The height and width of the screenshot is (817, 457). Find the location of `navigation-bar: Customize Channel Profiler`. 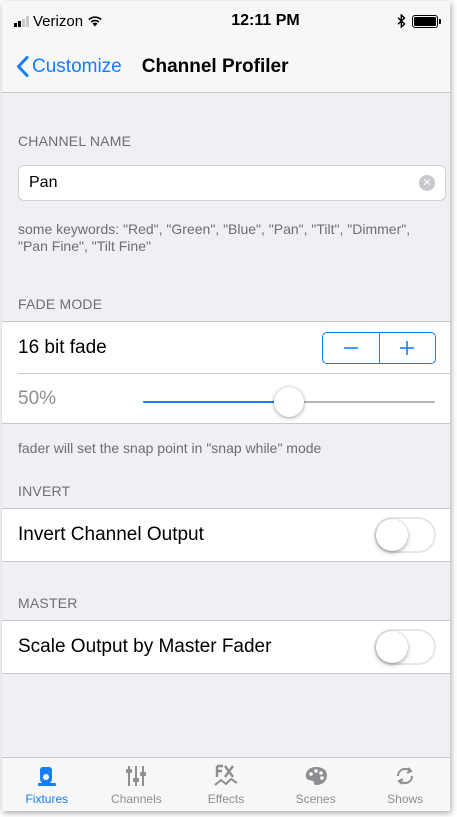

navigation-bar: Customize Channel Profiler is located at coordinates (226, 67).